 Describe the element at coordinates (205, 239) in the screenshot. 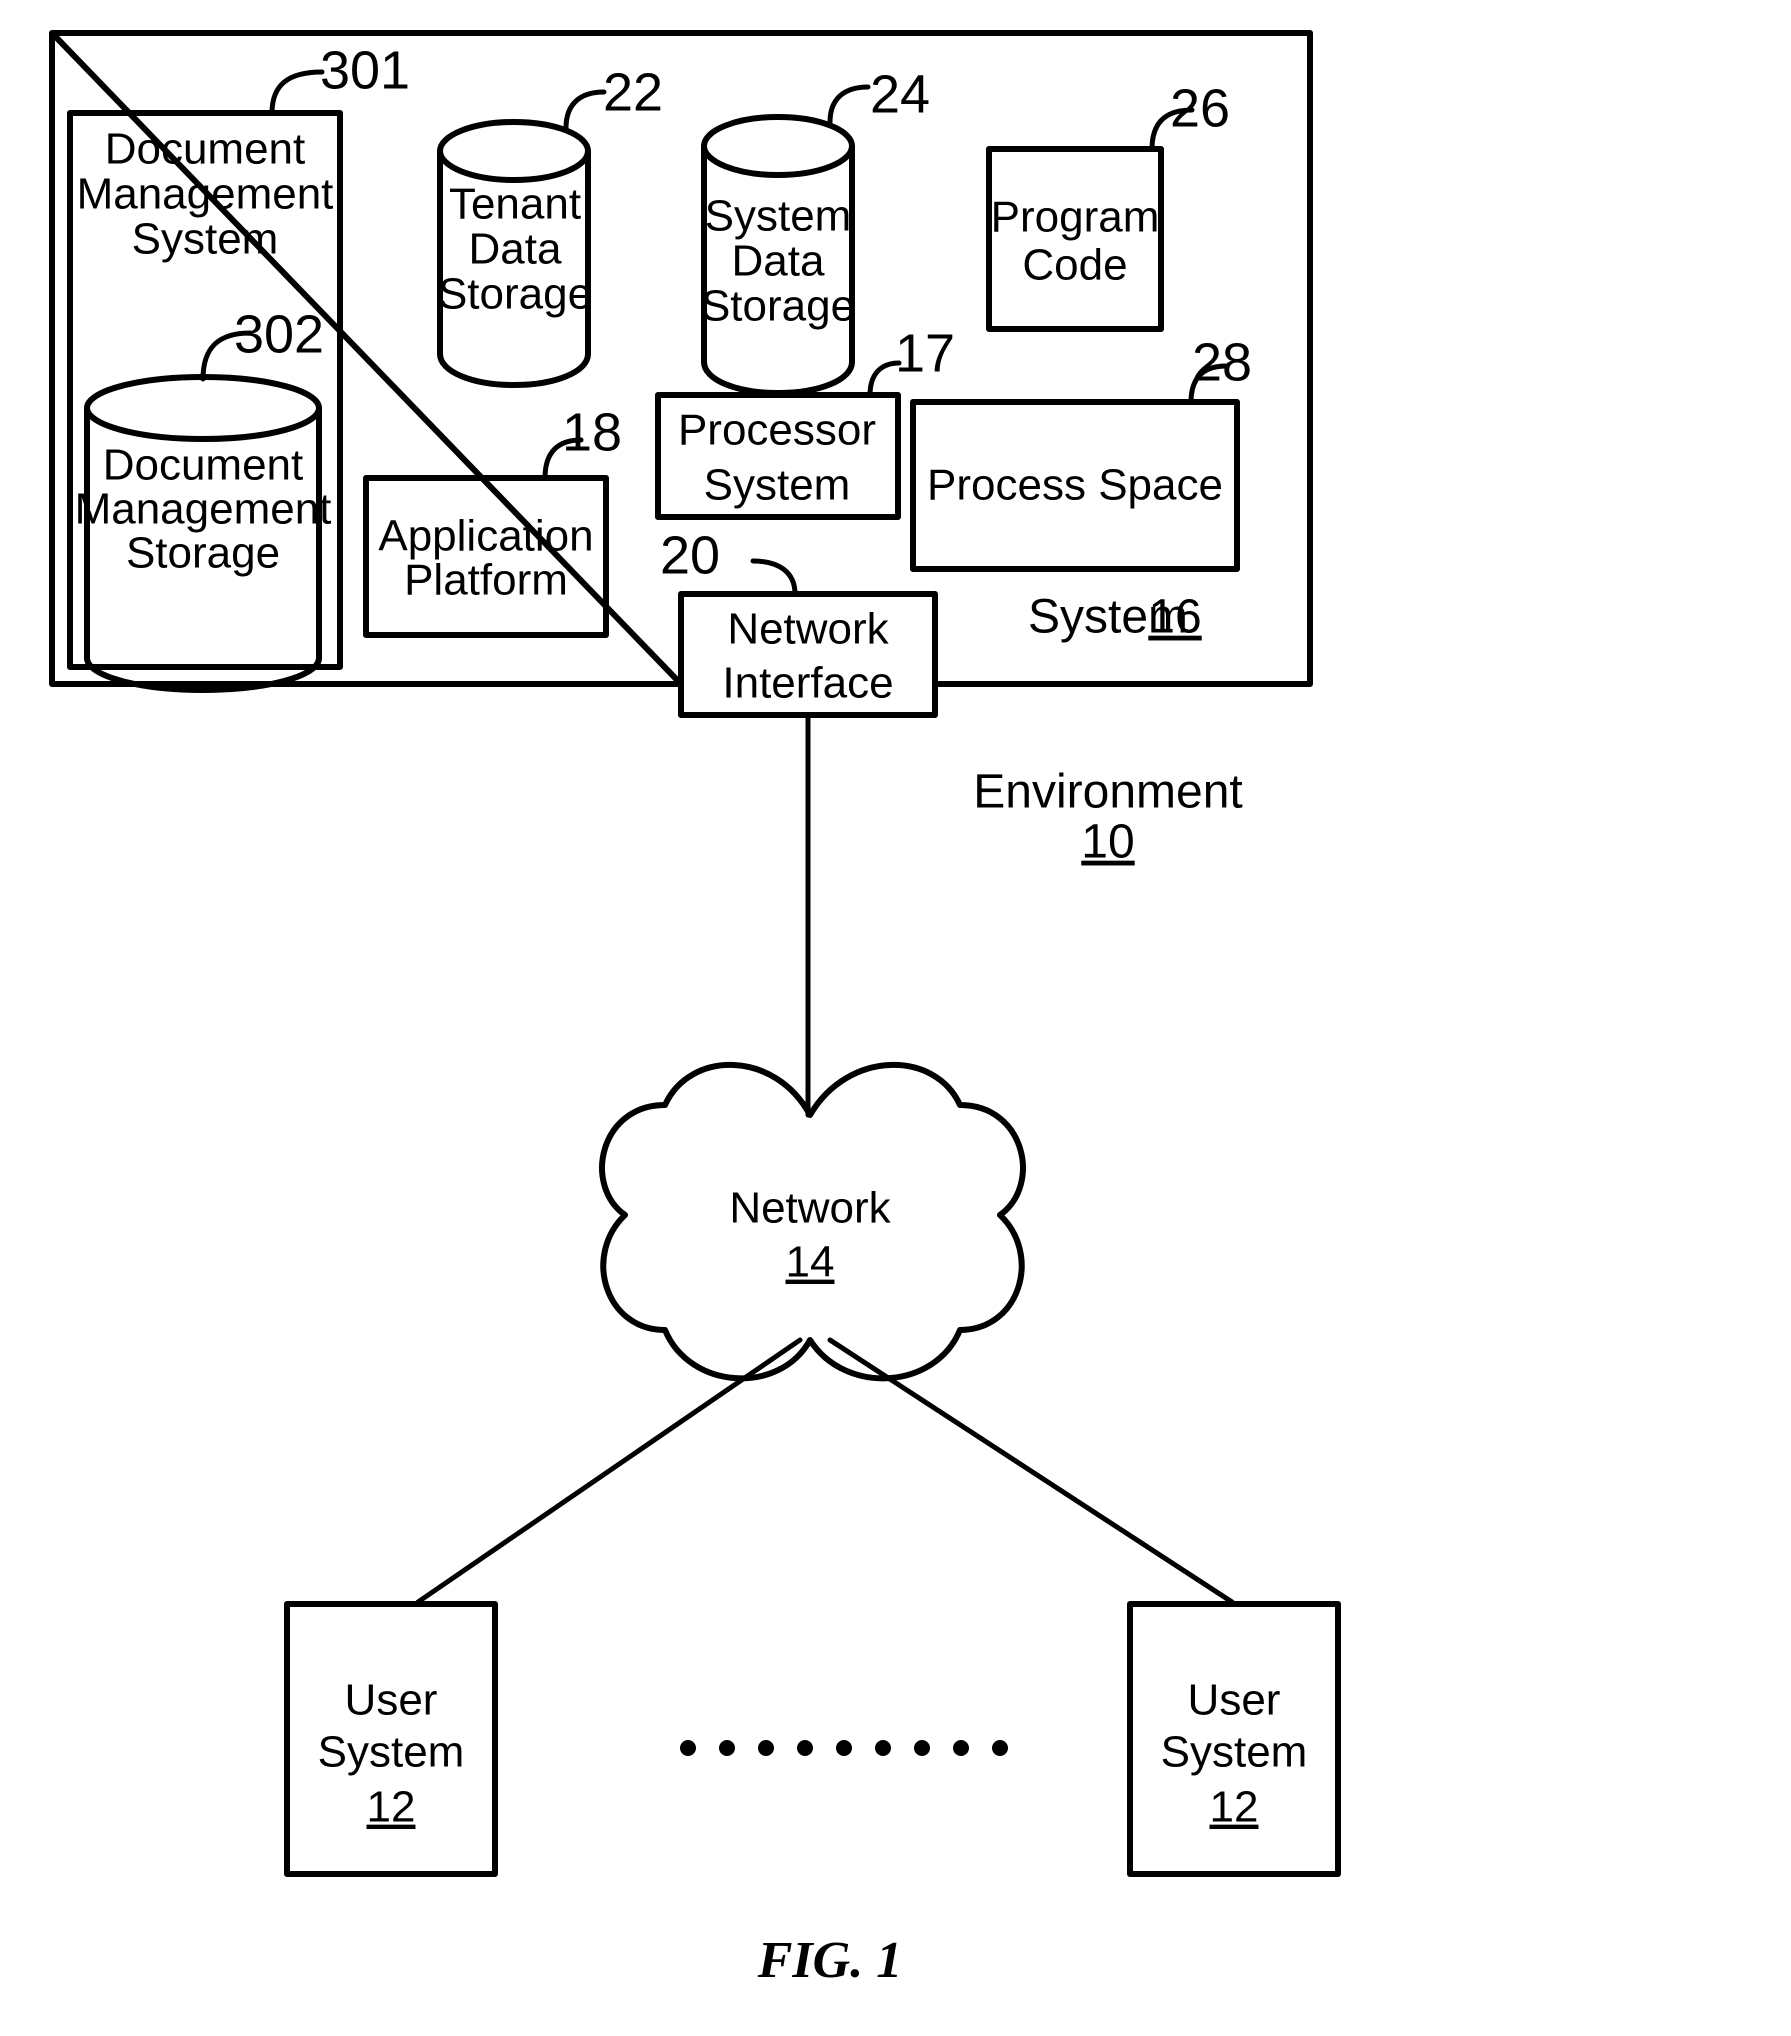

I see `document-management-system-label-line3: System` at that location.